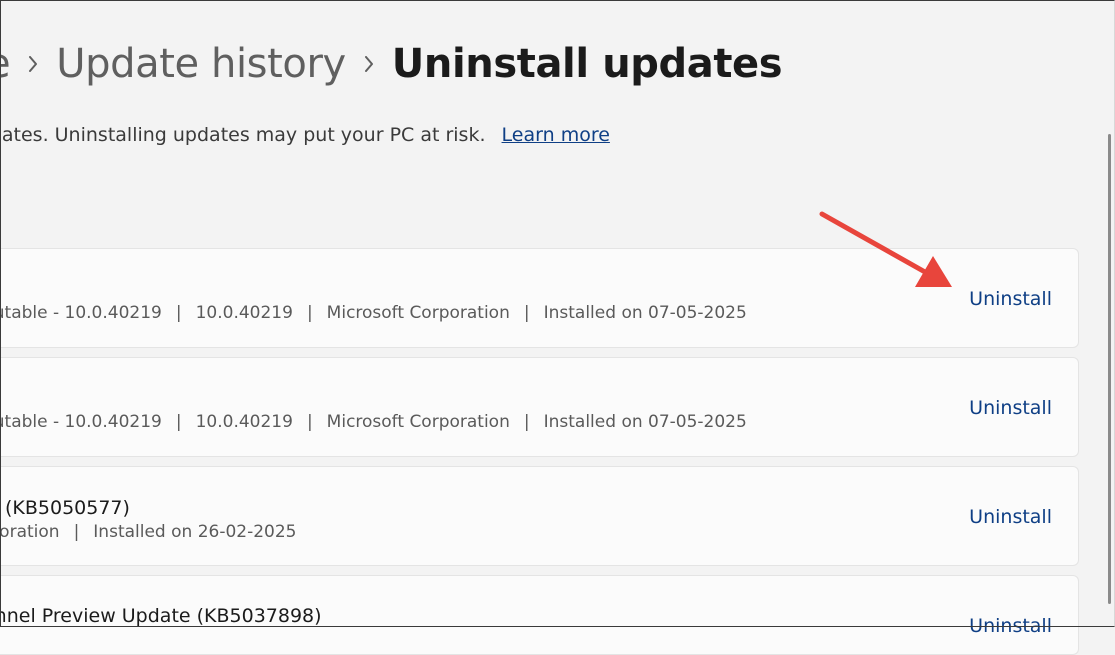 The image size is (1115, 655). Describe the element at coordinates (1109, 369) in the screenshot. I see `scrollbar` at that location.